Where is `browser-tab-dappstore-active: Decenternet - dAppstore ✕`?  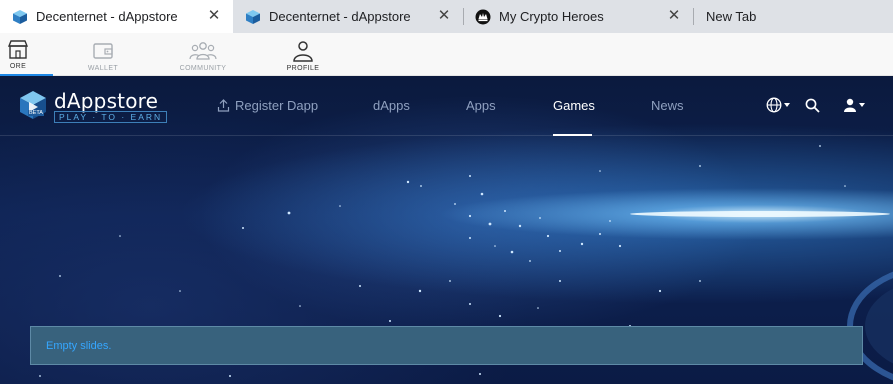 browser-tab-dappstore-active: Decenternet - dAppstore ✕ is located at coordinates (116, 16).